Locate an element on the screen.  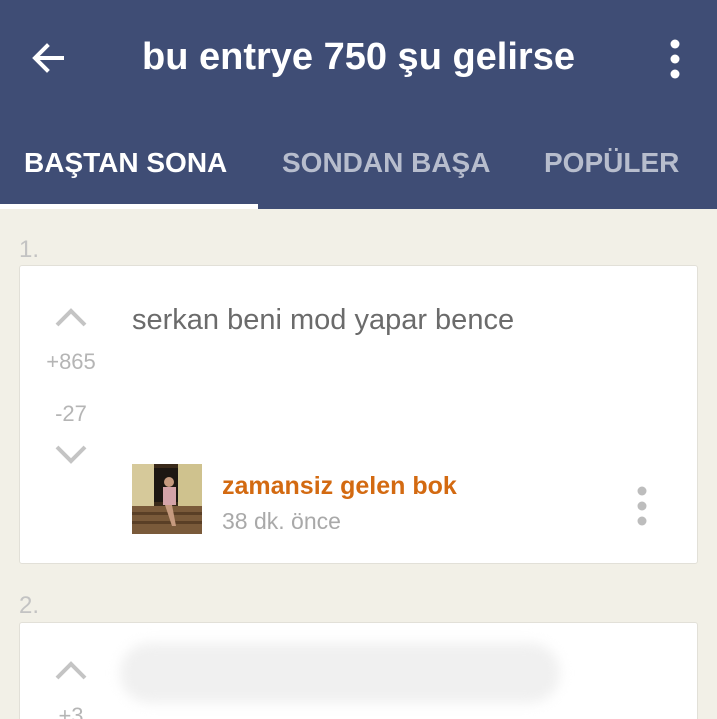
avatar is located at coordinates (167, 499).